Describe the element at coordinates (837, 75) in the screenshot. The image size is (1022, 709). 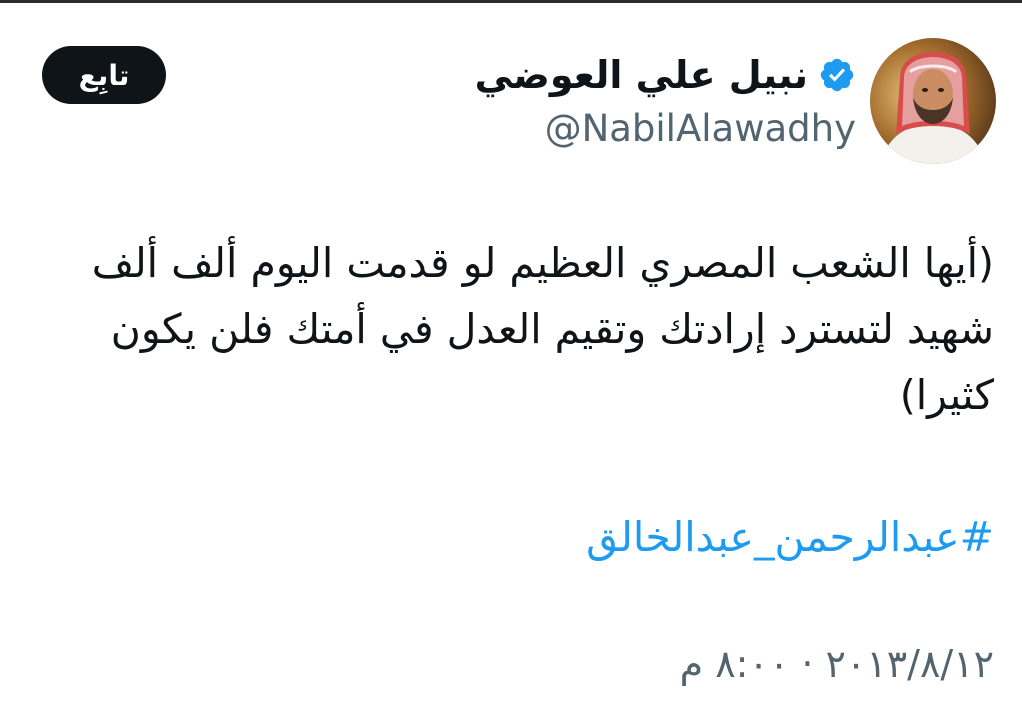
I see `verified-badge-icon` at that location.